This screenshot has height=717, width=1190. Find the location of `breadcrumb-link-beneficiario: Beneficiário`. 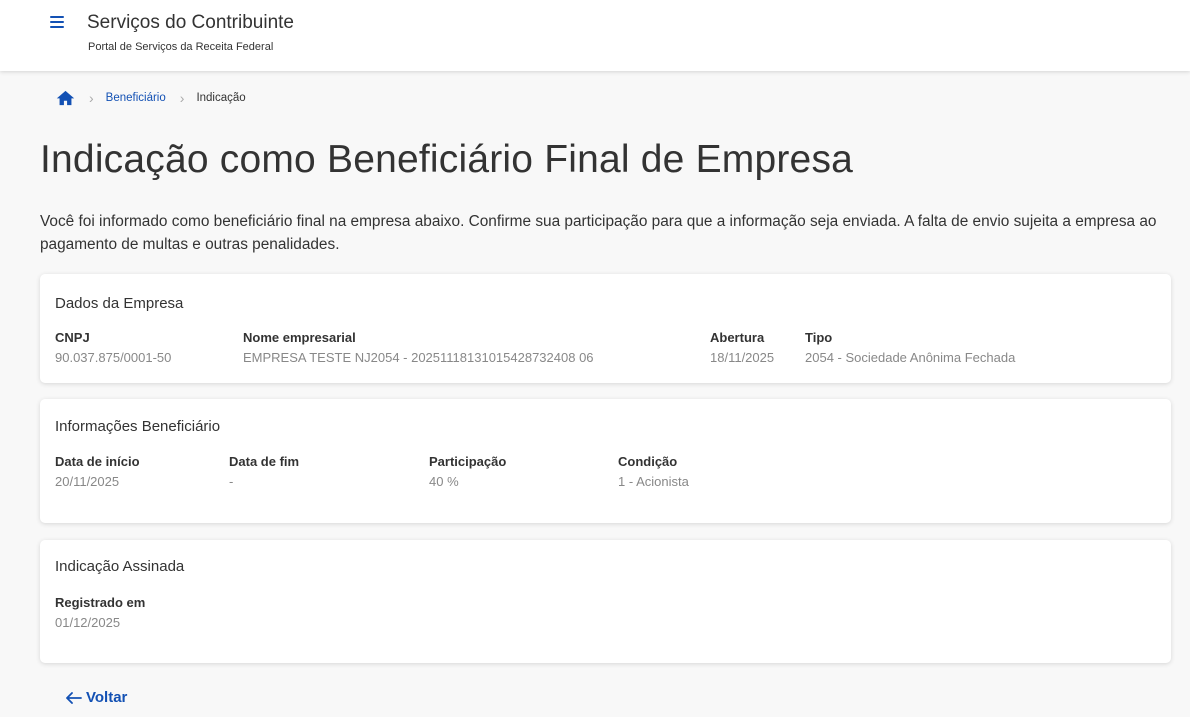

breadcrumb-link-beneficiario: Beneficiário is located at coordinates (136, 98).